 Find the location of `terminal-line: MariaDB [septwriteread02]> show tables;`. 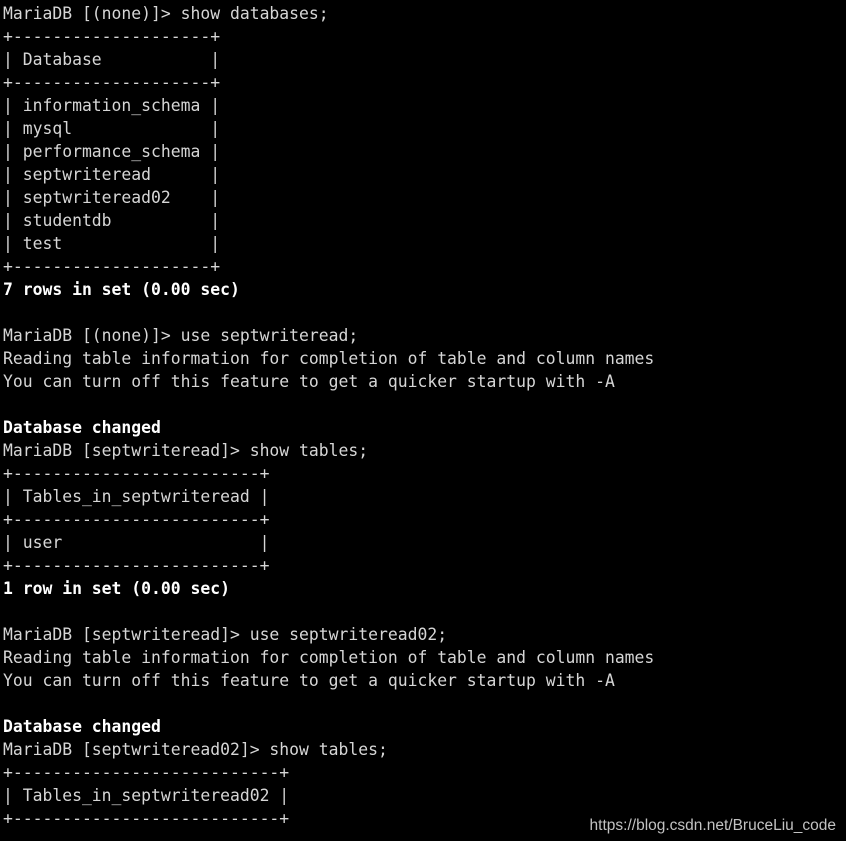

terminal-line: MariaDB [septwriteread02]> show tables; is located at coordinates (195, 749).